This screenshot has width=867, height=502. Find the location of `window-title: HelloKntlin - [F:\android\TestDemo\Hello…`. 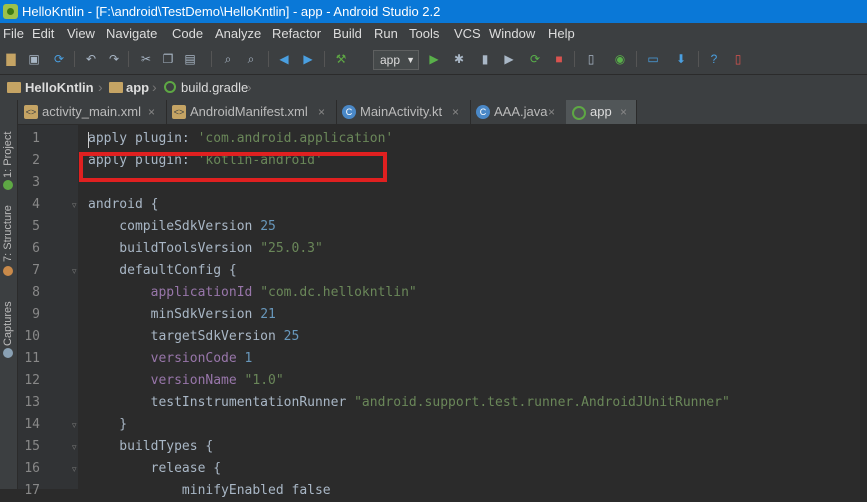

window-title: HelloKntlin - [F:\android\TestDemo\Hello… is located at coordinates (231, 11).